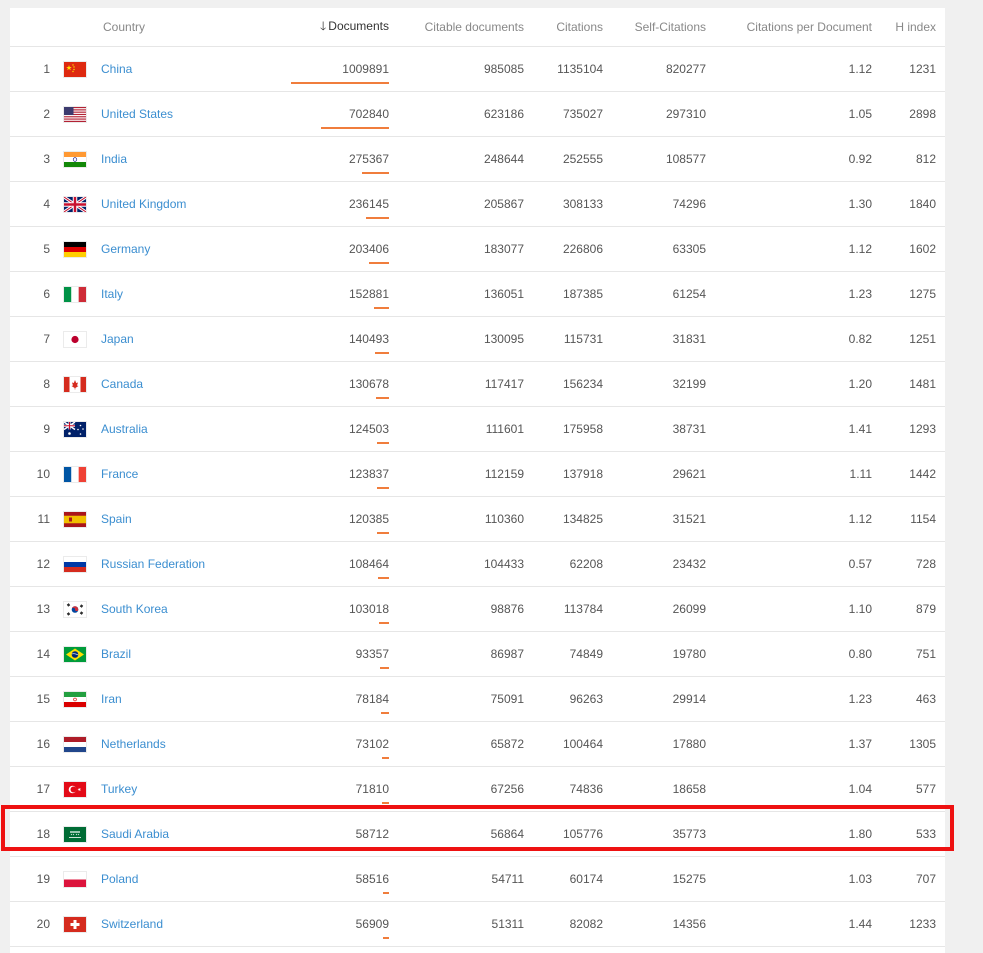  I want to click on documents-value: 130678, so click(368, 384).